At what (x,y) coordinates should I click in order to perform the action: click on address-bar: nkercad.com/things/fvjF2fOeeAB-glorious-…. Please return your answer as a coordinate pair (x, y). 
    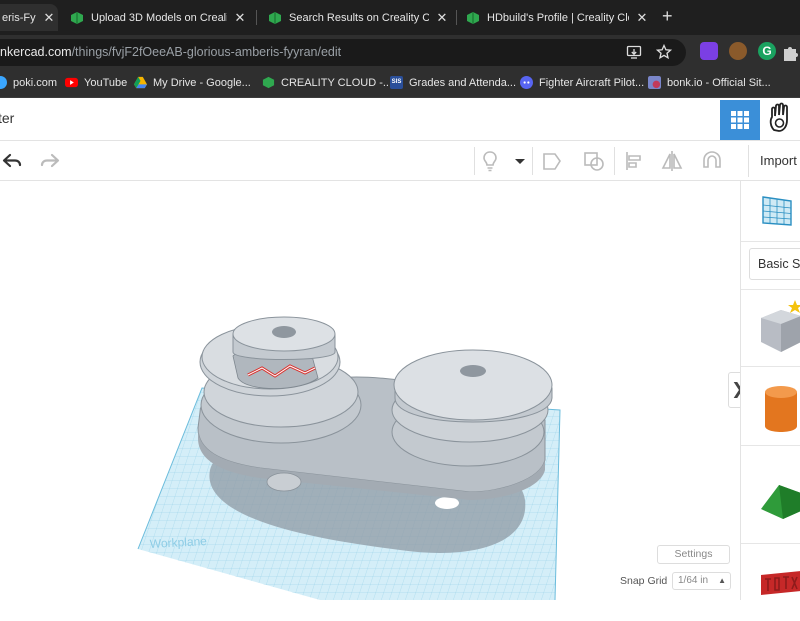
    Looking at the image, I should click on (343, 52).